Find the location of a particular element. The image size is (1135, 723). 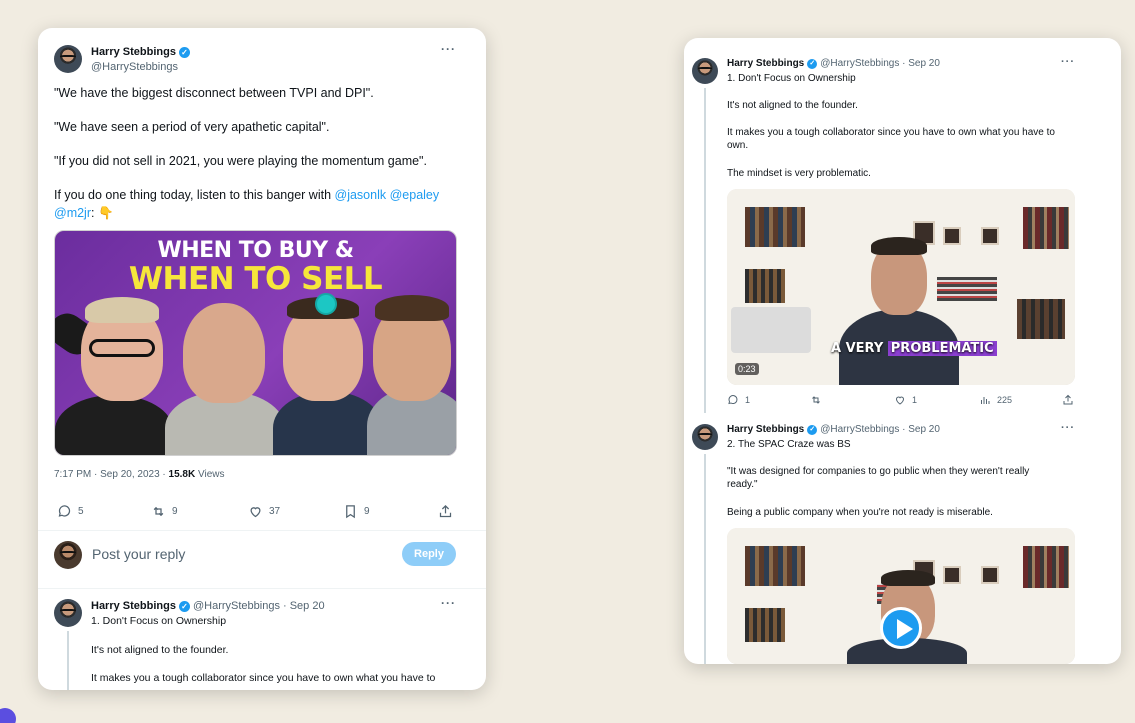

video-caption: A VERY PROBLEMATIC is located at coordinates (914, 348).